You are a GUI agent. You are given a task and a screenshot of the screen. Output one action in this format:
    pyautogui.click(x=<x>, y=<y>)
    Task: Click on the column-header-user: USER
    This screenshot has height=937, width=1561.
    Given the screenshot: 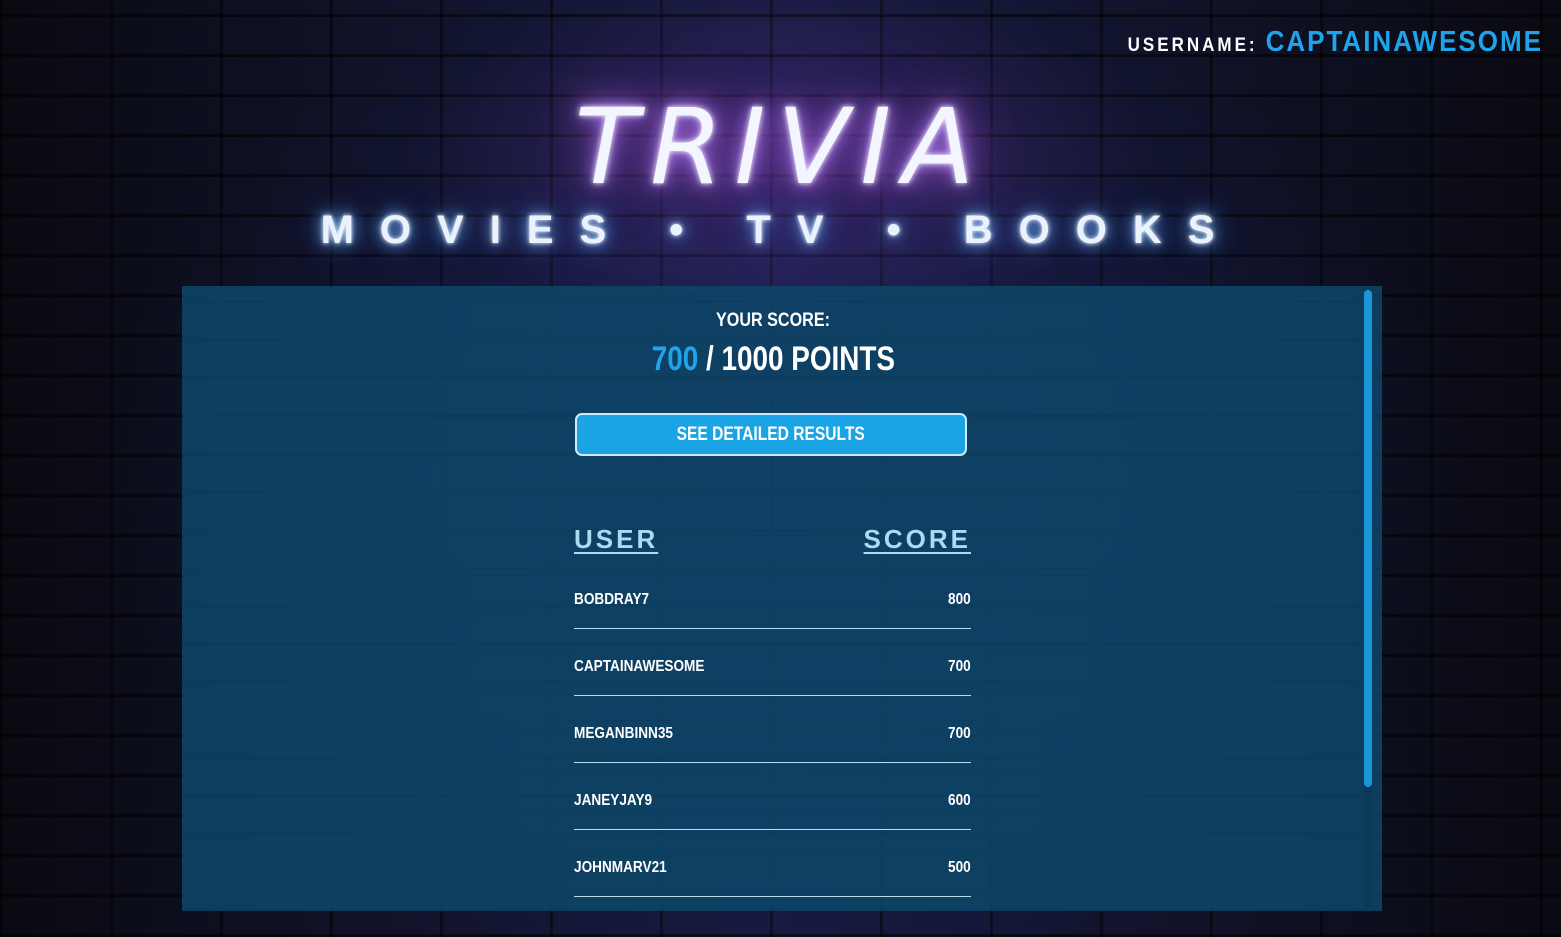 What is the action you would take?
    pyautogui.click(x=616, y=539)
    